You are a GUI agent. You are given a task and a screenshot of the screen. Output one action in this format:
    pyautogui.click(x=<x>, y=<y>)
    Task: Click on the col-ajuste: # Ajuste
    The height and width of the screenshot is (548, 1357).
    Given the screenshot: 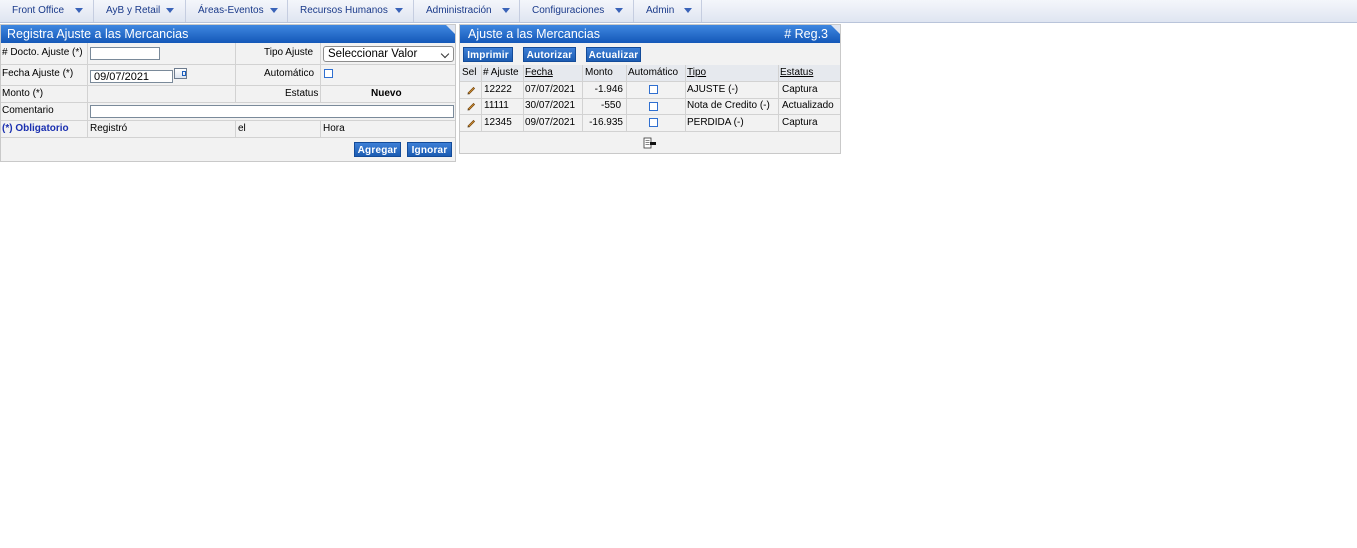 What is the action you would take?
    pyautogui.click(x=501, y=72)
    